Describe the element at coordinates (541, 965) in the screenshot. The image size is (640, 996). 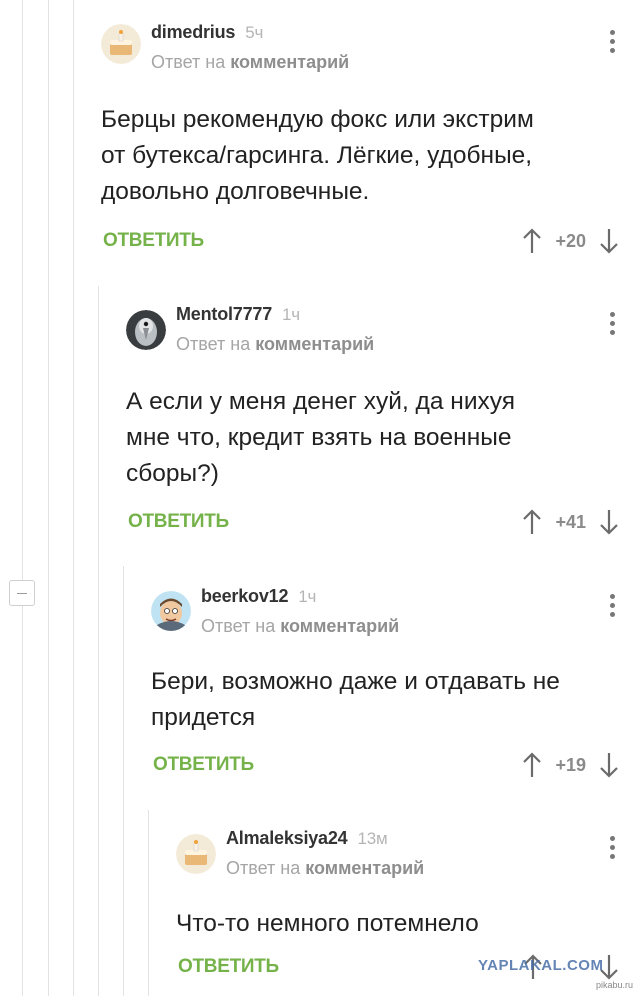
I see `watermark: YAPLAKAL.COM` at that location.